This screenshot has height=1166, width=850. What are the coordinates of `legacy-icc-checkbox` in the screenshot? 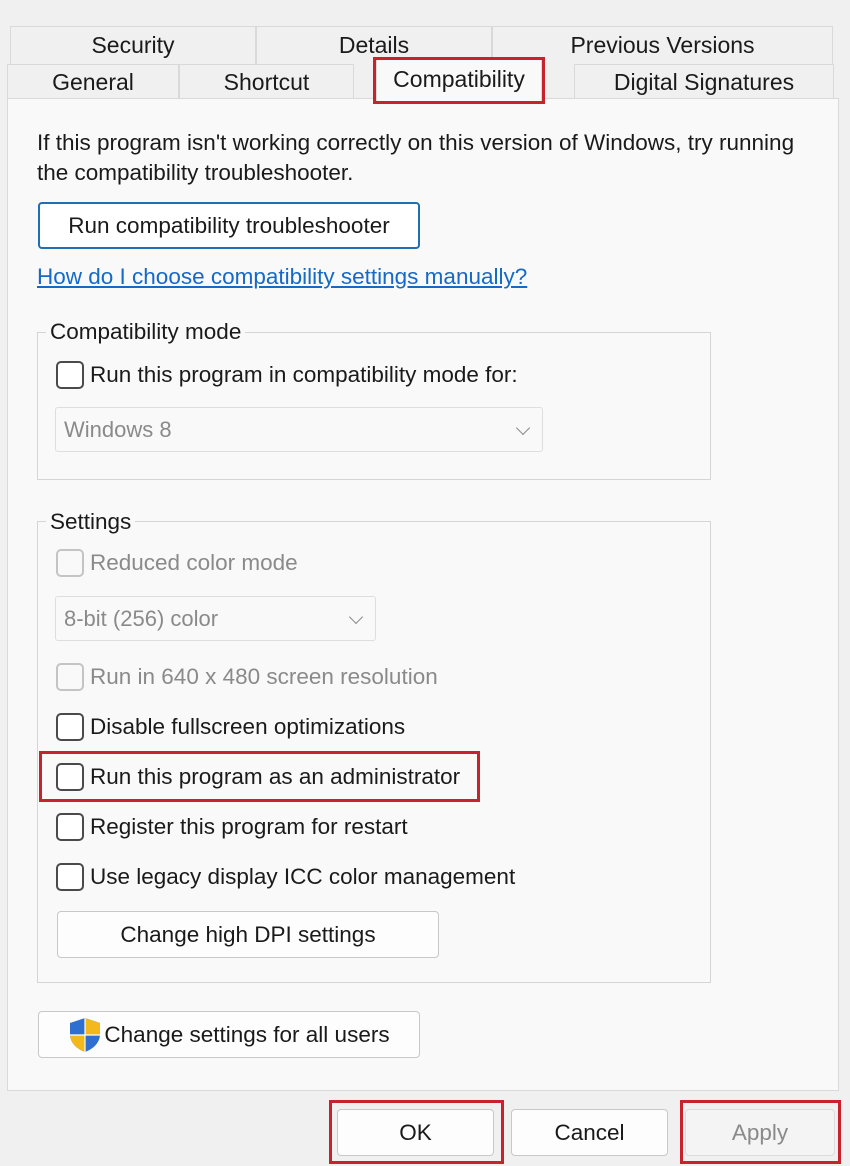 It's located at (70, 877).